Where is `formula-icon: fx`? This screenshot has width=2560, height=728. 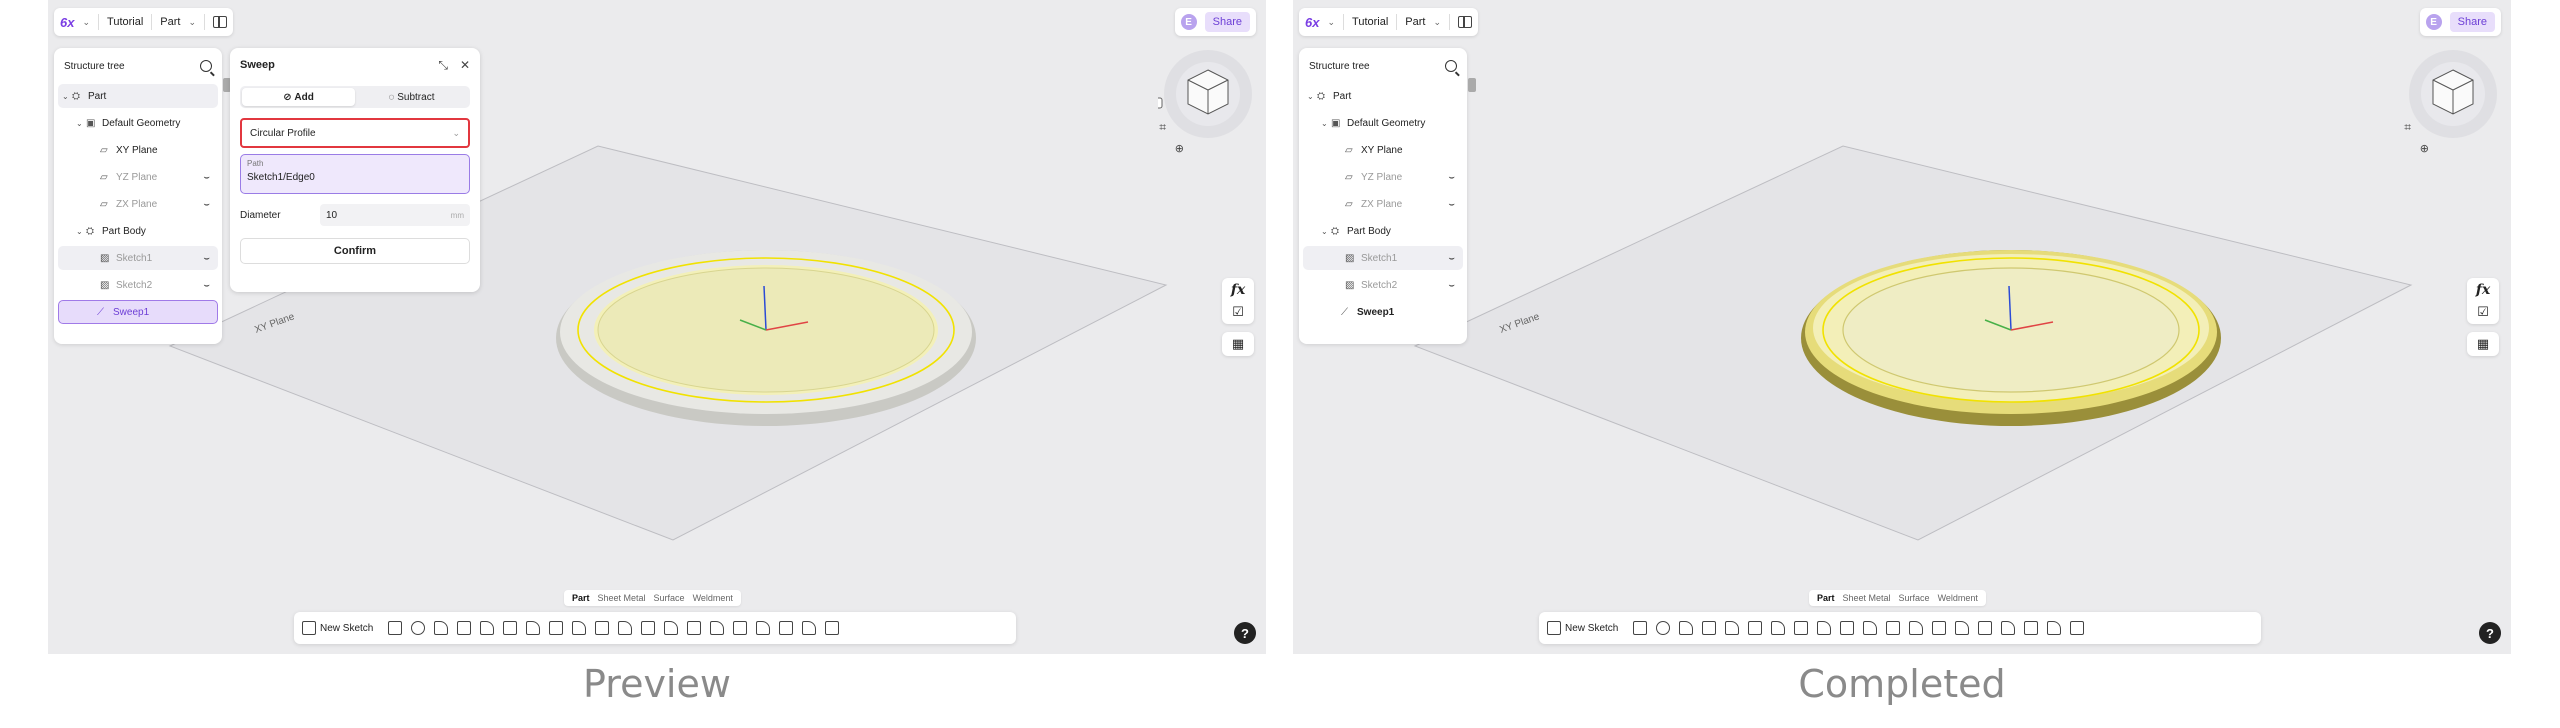
formula-icon: fx is located at coordinates (1238, 290).